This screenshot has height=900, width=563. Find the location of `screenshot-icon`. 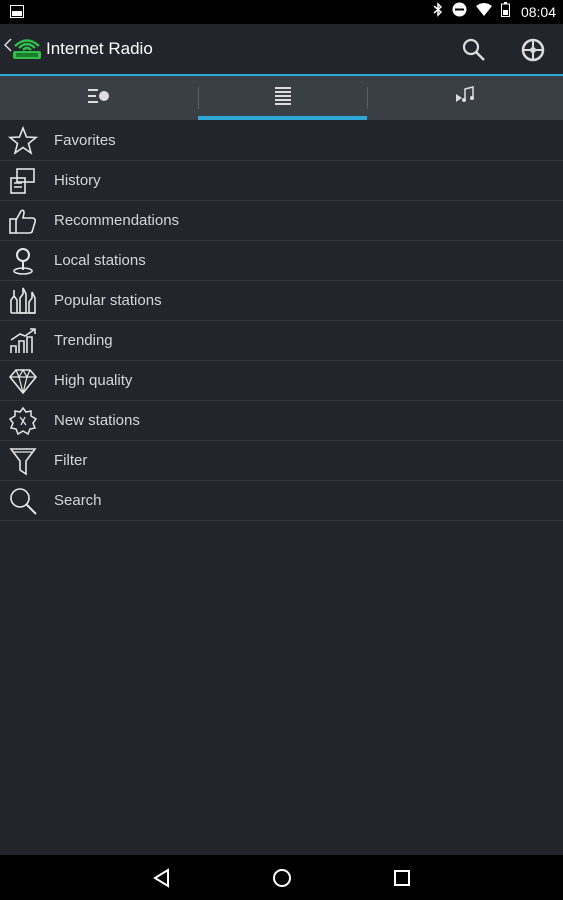

screenshot-icon is located at coordinates (17, 14).